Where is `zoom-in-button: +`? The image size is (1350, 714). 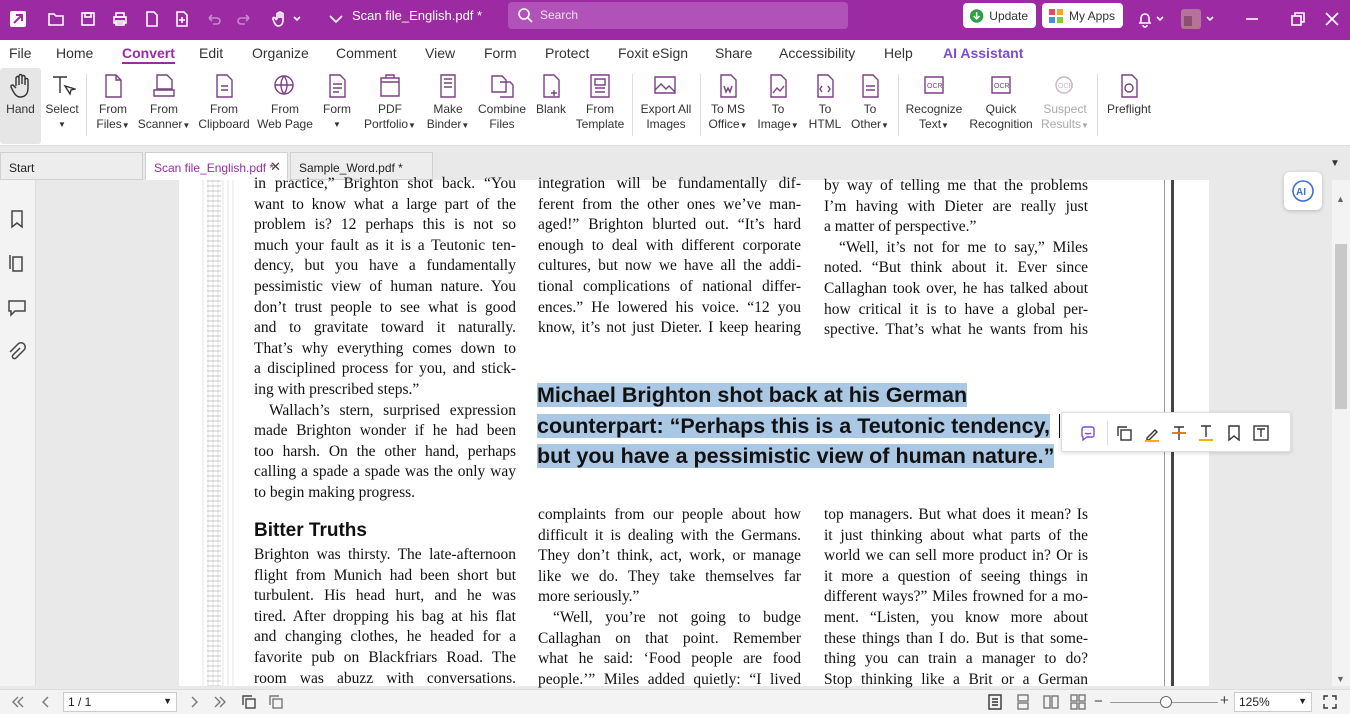 zoom-in-button: + is located at coordinates (1224, 700).